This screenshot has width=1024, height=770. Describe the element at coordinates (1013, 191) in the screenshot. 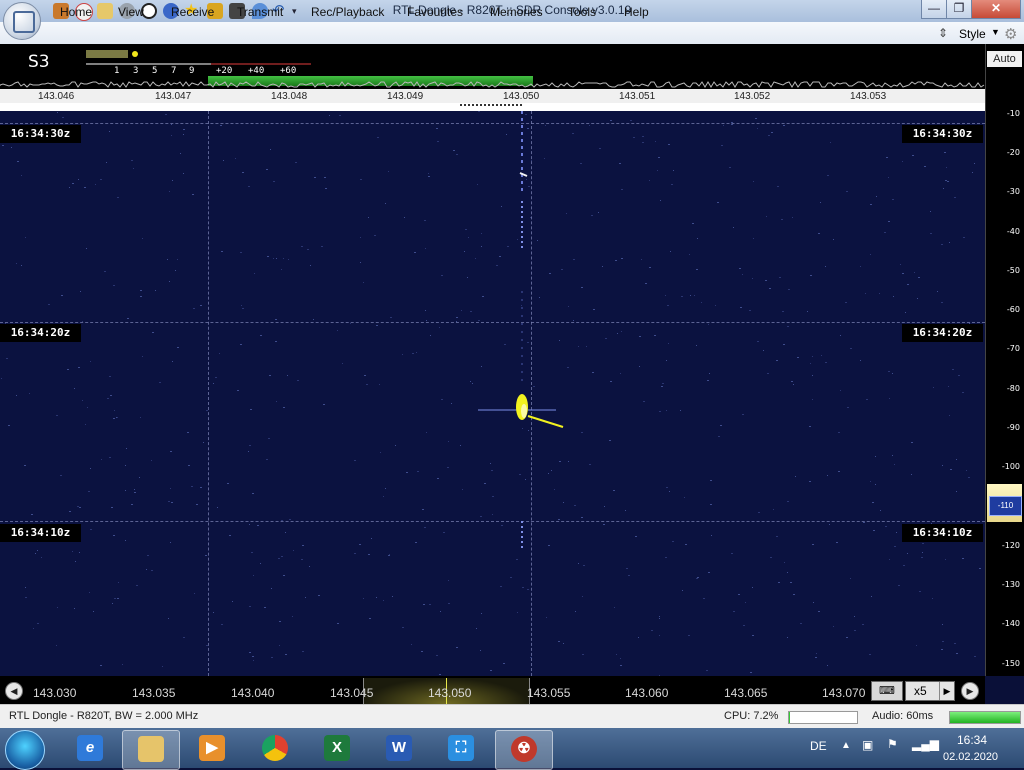

I see `db-label: -30` at that location.